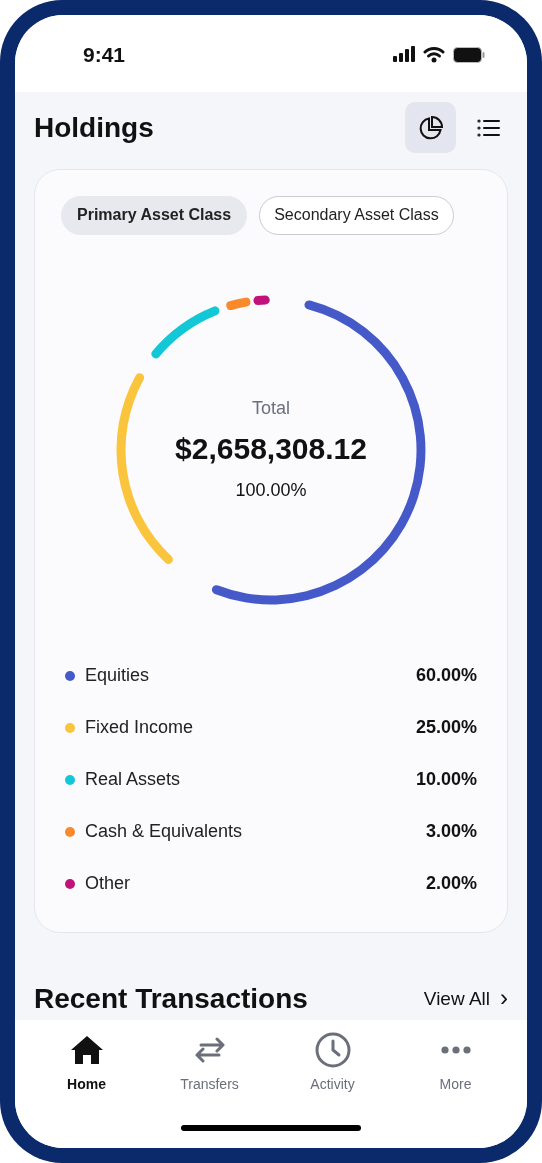 Image resolution: width=542 pixels, height=1163 pixels. I want to click on legend-value: 60.00%, so click(446, 676).